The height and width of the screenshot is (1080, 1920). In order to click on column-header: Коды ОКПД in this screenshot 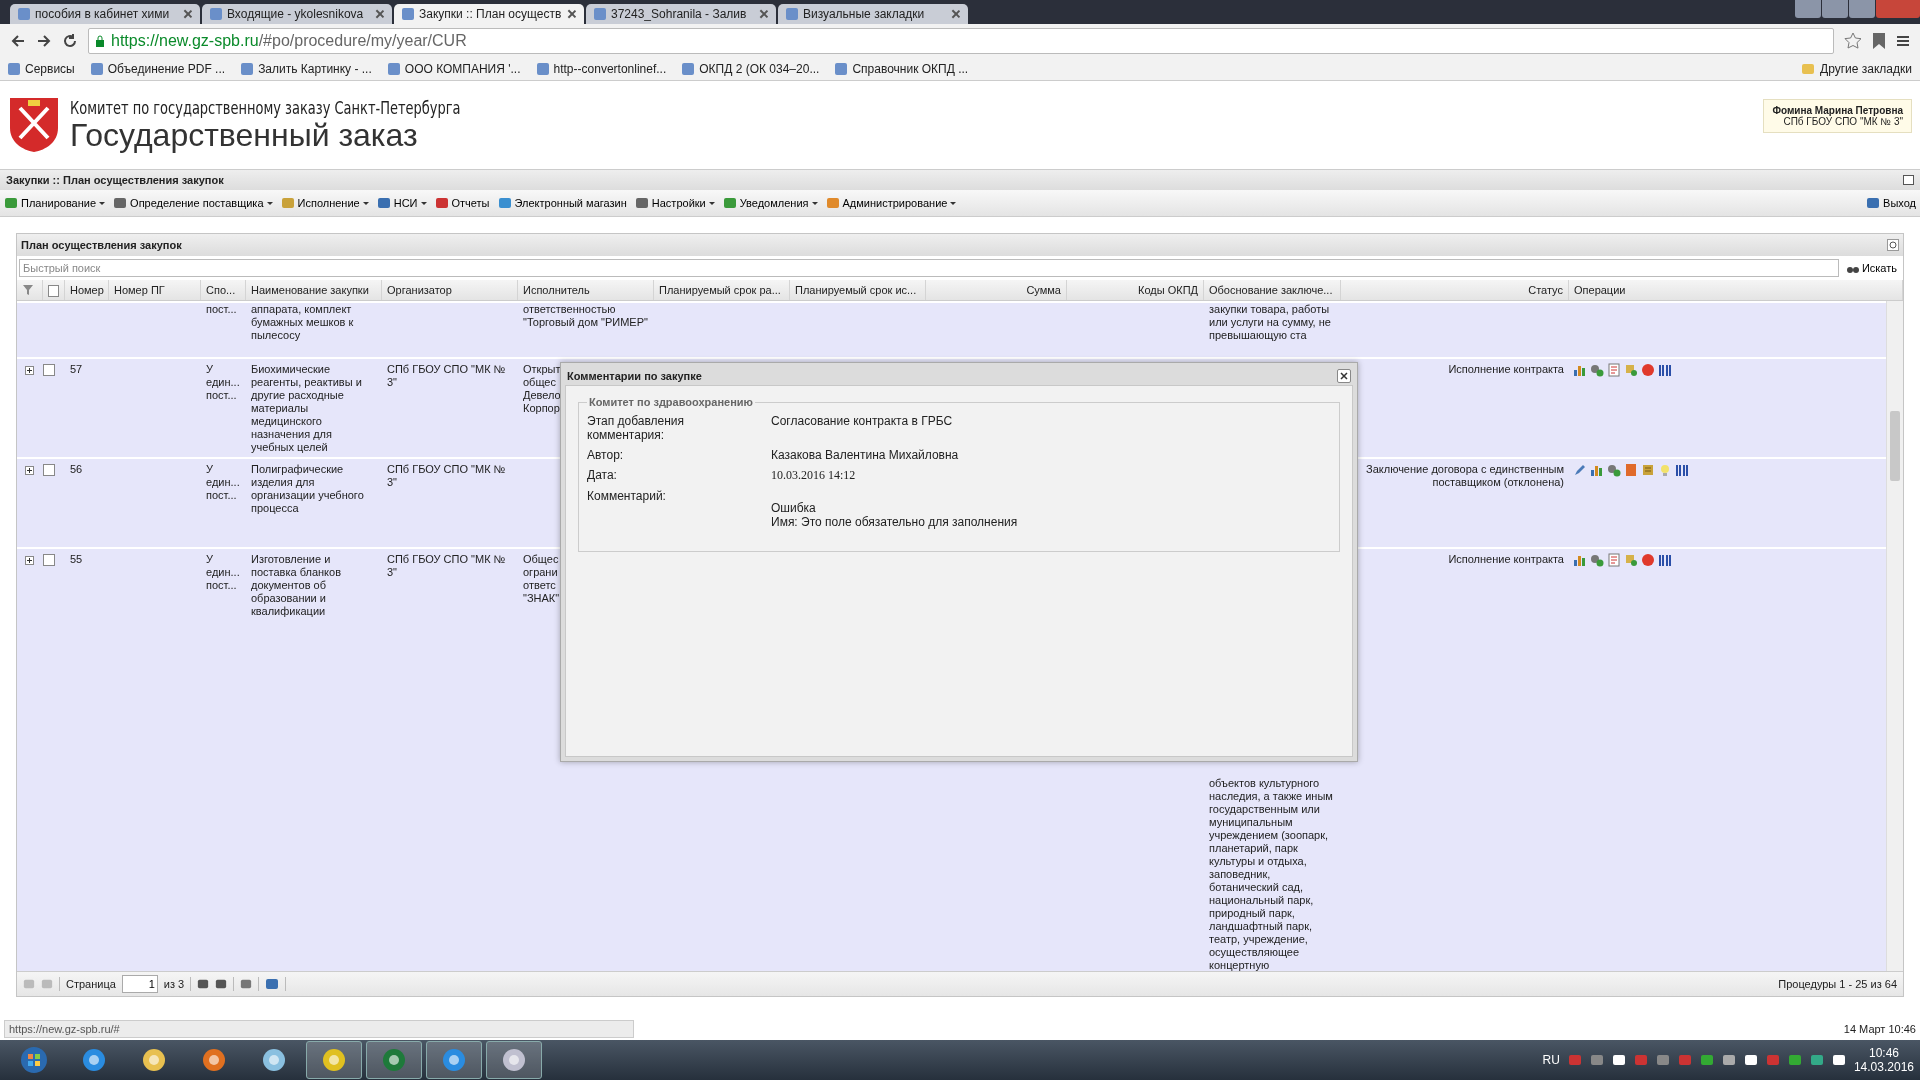, I will do `click(1135, 290)`.